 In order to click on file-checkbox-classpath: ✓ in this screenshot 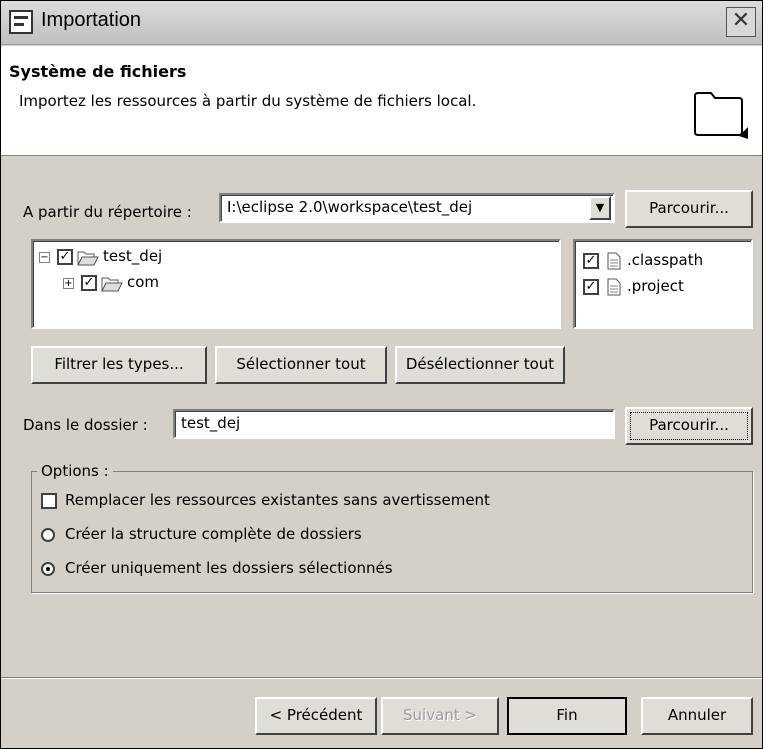, I will do `click(591, 261)`.